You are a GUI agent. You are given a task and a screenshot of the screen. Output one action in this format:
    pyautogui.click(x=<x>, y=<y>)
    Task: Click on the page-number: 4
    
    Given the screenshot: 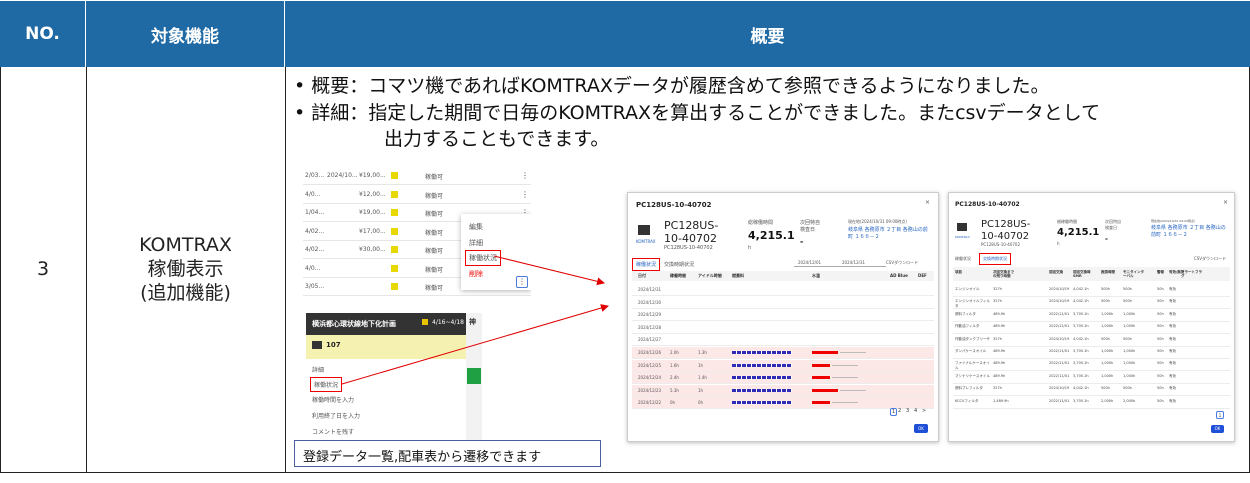 What is the action you would take?
    pyautogui.click(x=915, y=411)
    